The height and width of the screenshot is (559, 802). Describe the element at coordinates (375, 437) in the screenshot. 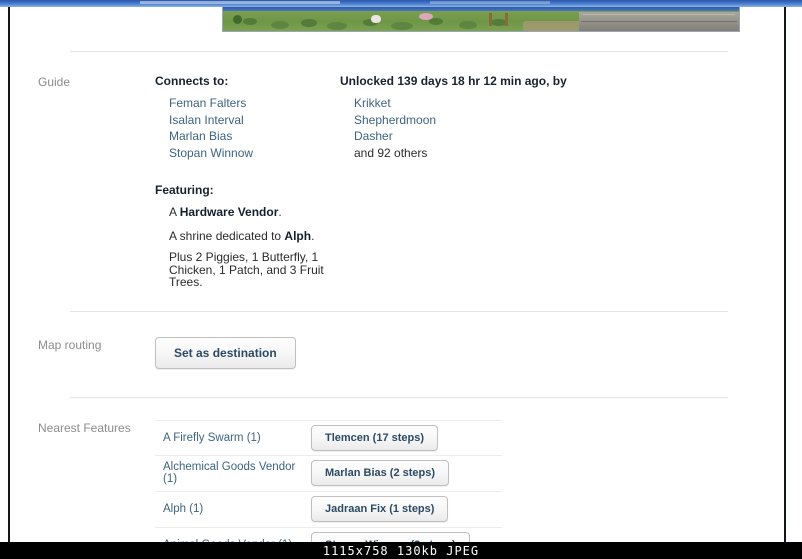

I see `feature-route-button: Tlemcen (17 steps)` at that location.